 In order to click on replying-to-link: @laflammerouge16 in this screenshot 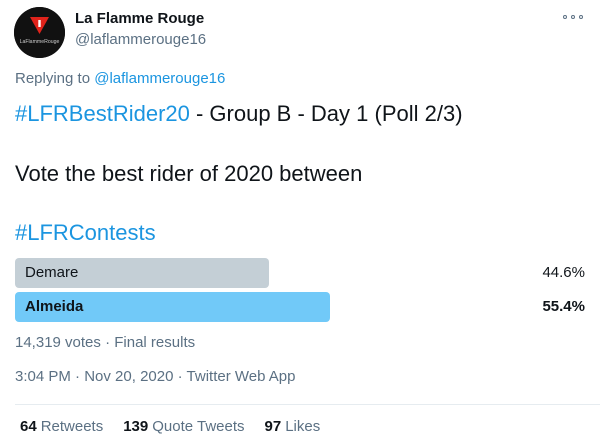, I will do `click(159, 78)`.